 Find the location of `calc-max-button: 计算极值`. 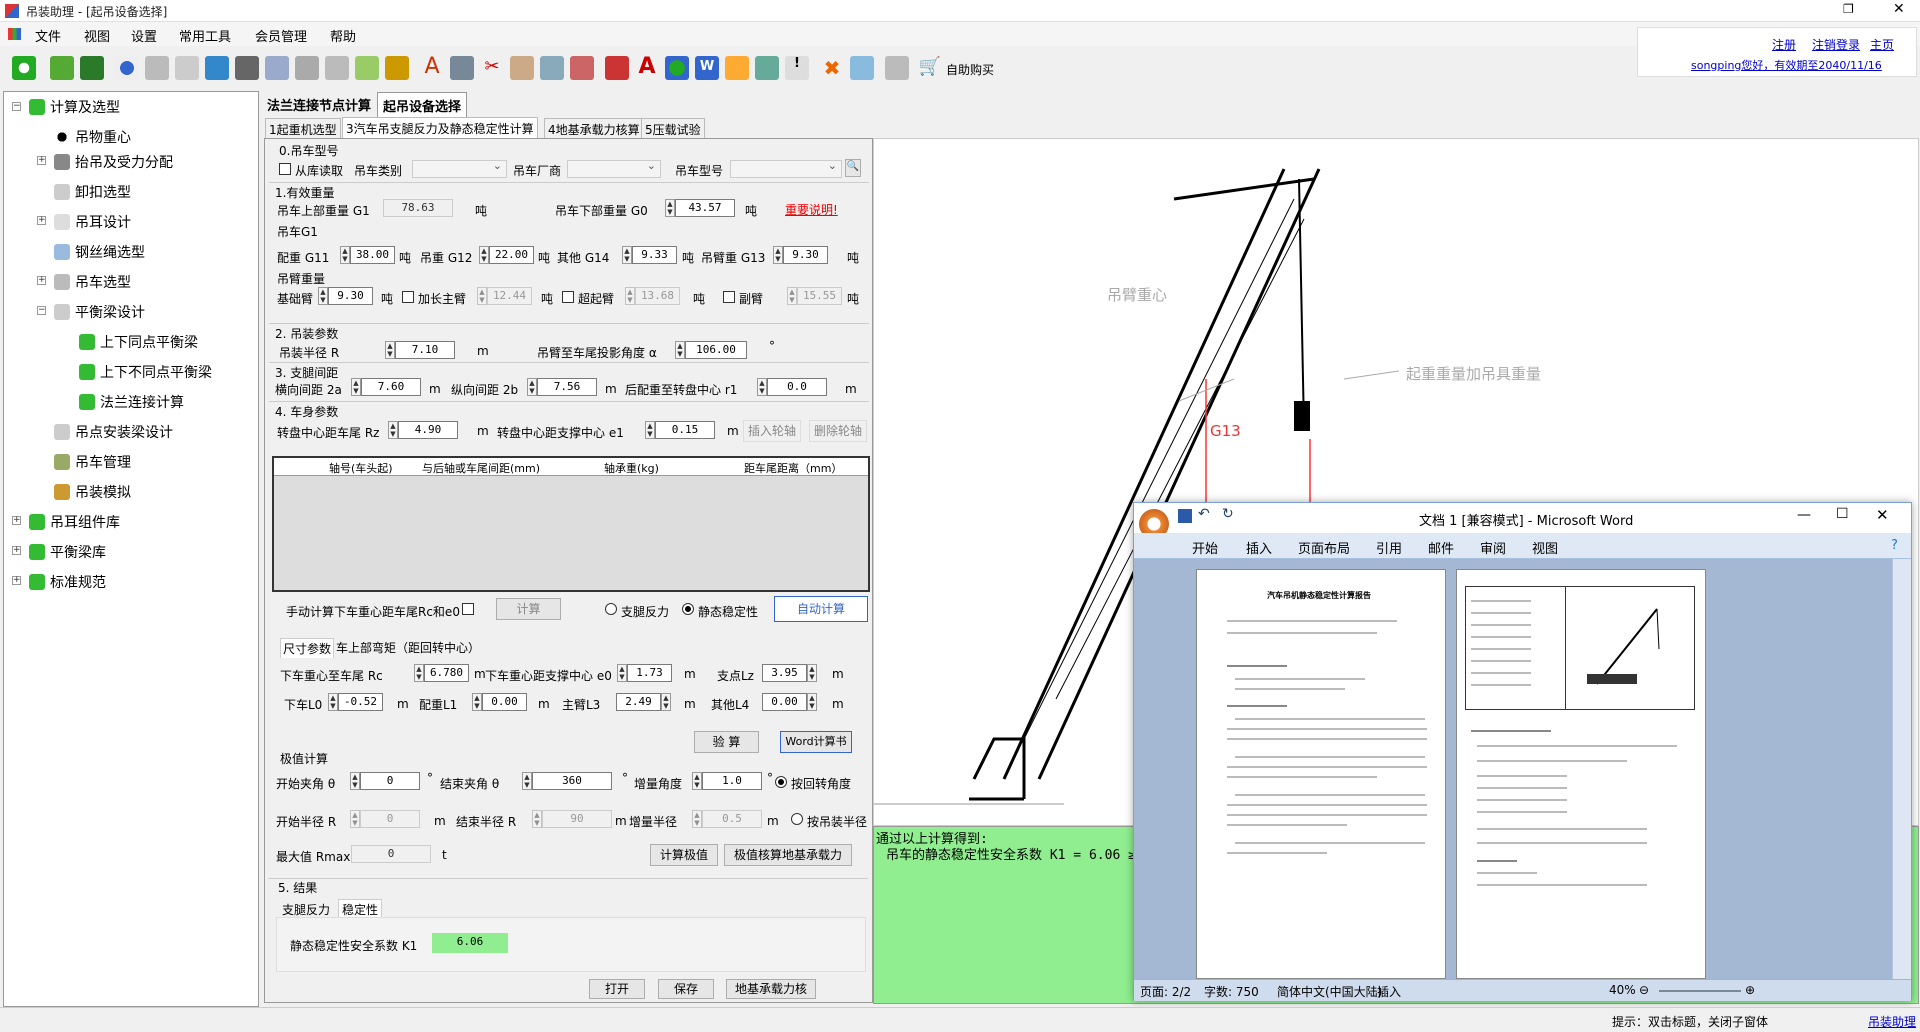

calc-max-button: 计算极值 is located at coordinates (684, 855).